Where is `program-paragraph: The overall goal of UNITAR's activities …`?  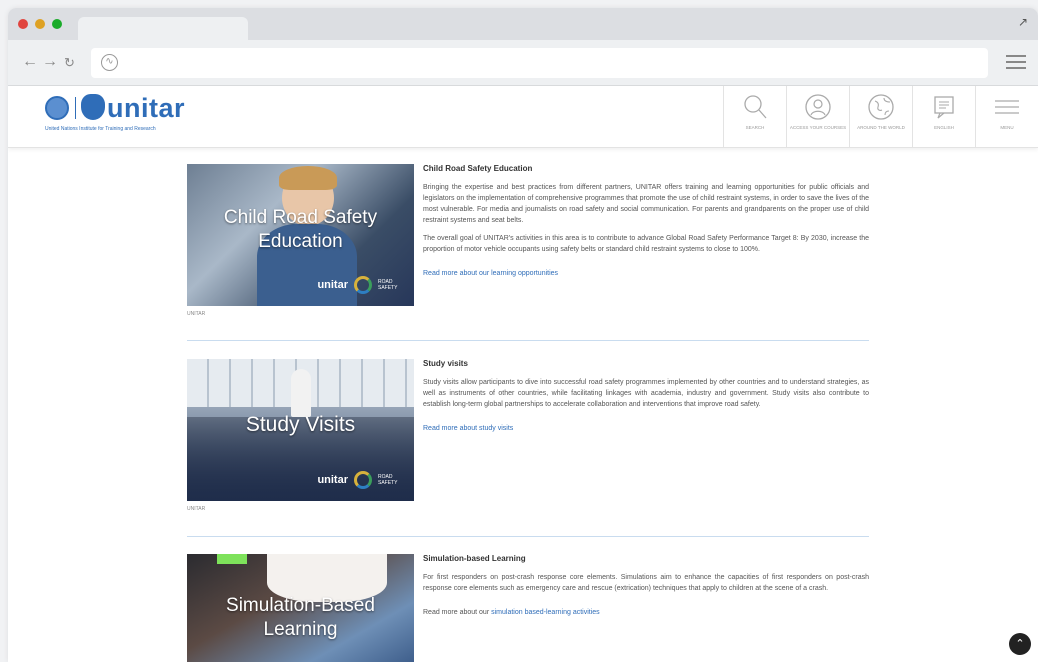 program-paragraph: The overall goal of UNITAR's activities … is located at coordinates (646, 244).